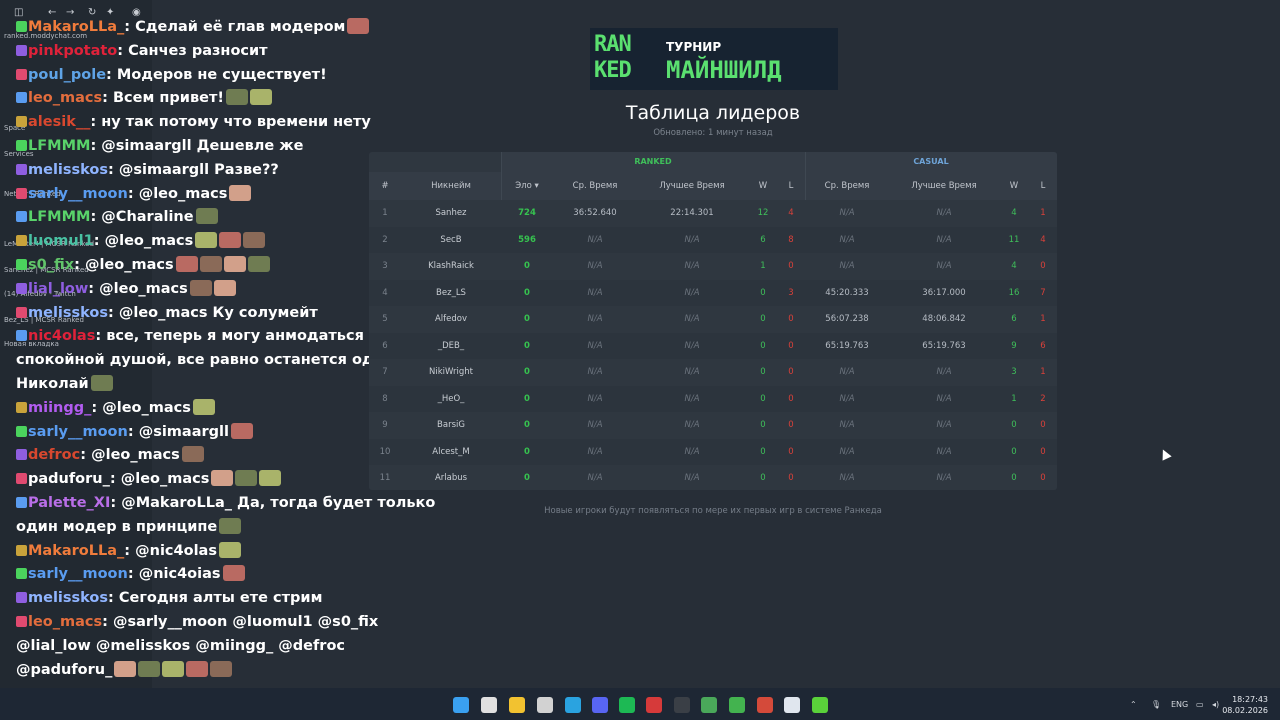 Image resolution: width=1280 pixels, height=720 pixels. I want to click on table-row: 1 Sanhez 724 36:52.640 22:14.301 12 4 N/A N/A 4 1, so click(713, 213).